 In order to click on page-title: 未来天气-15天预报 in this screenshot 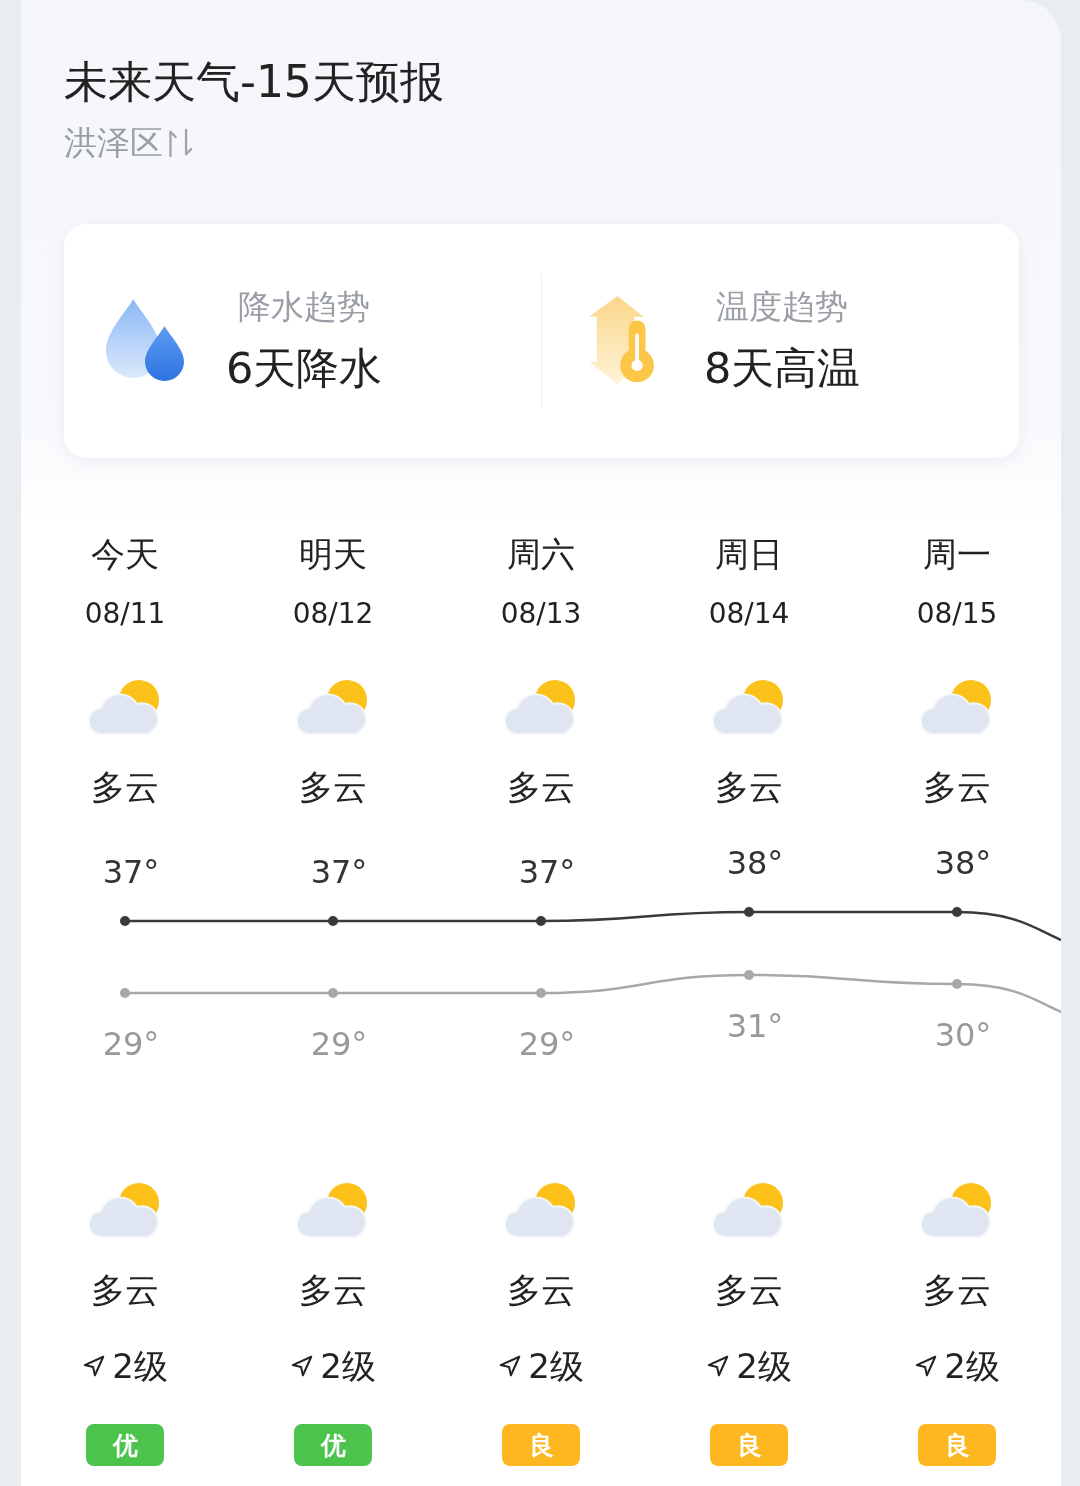, I will do `click(254, 82)`.